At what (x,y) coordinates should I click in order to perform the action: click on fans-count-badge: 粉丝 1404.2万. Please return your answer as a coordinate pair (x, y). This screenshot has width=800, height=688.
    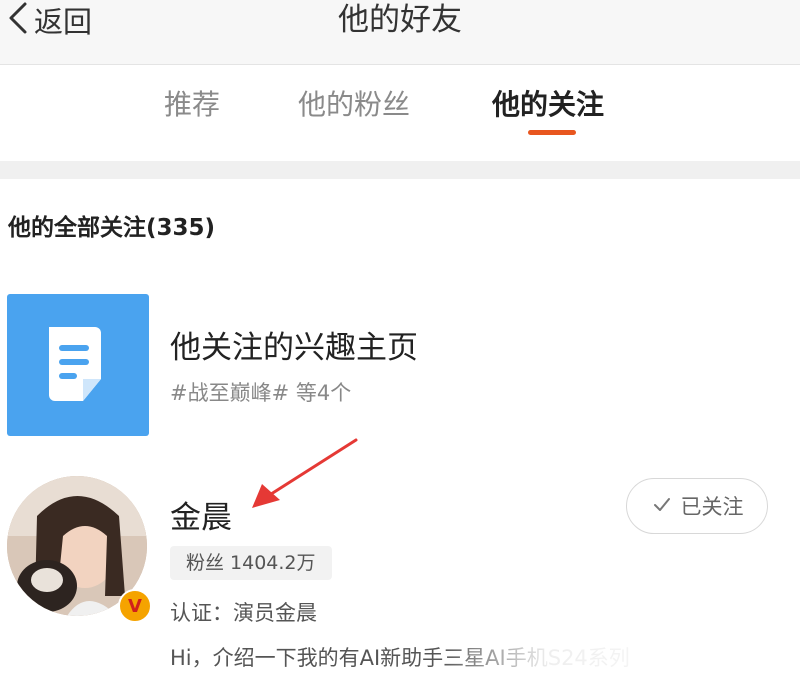
    Looking at the image, I should click on (251, 563).